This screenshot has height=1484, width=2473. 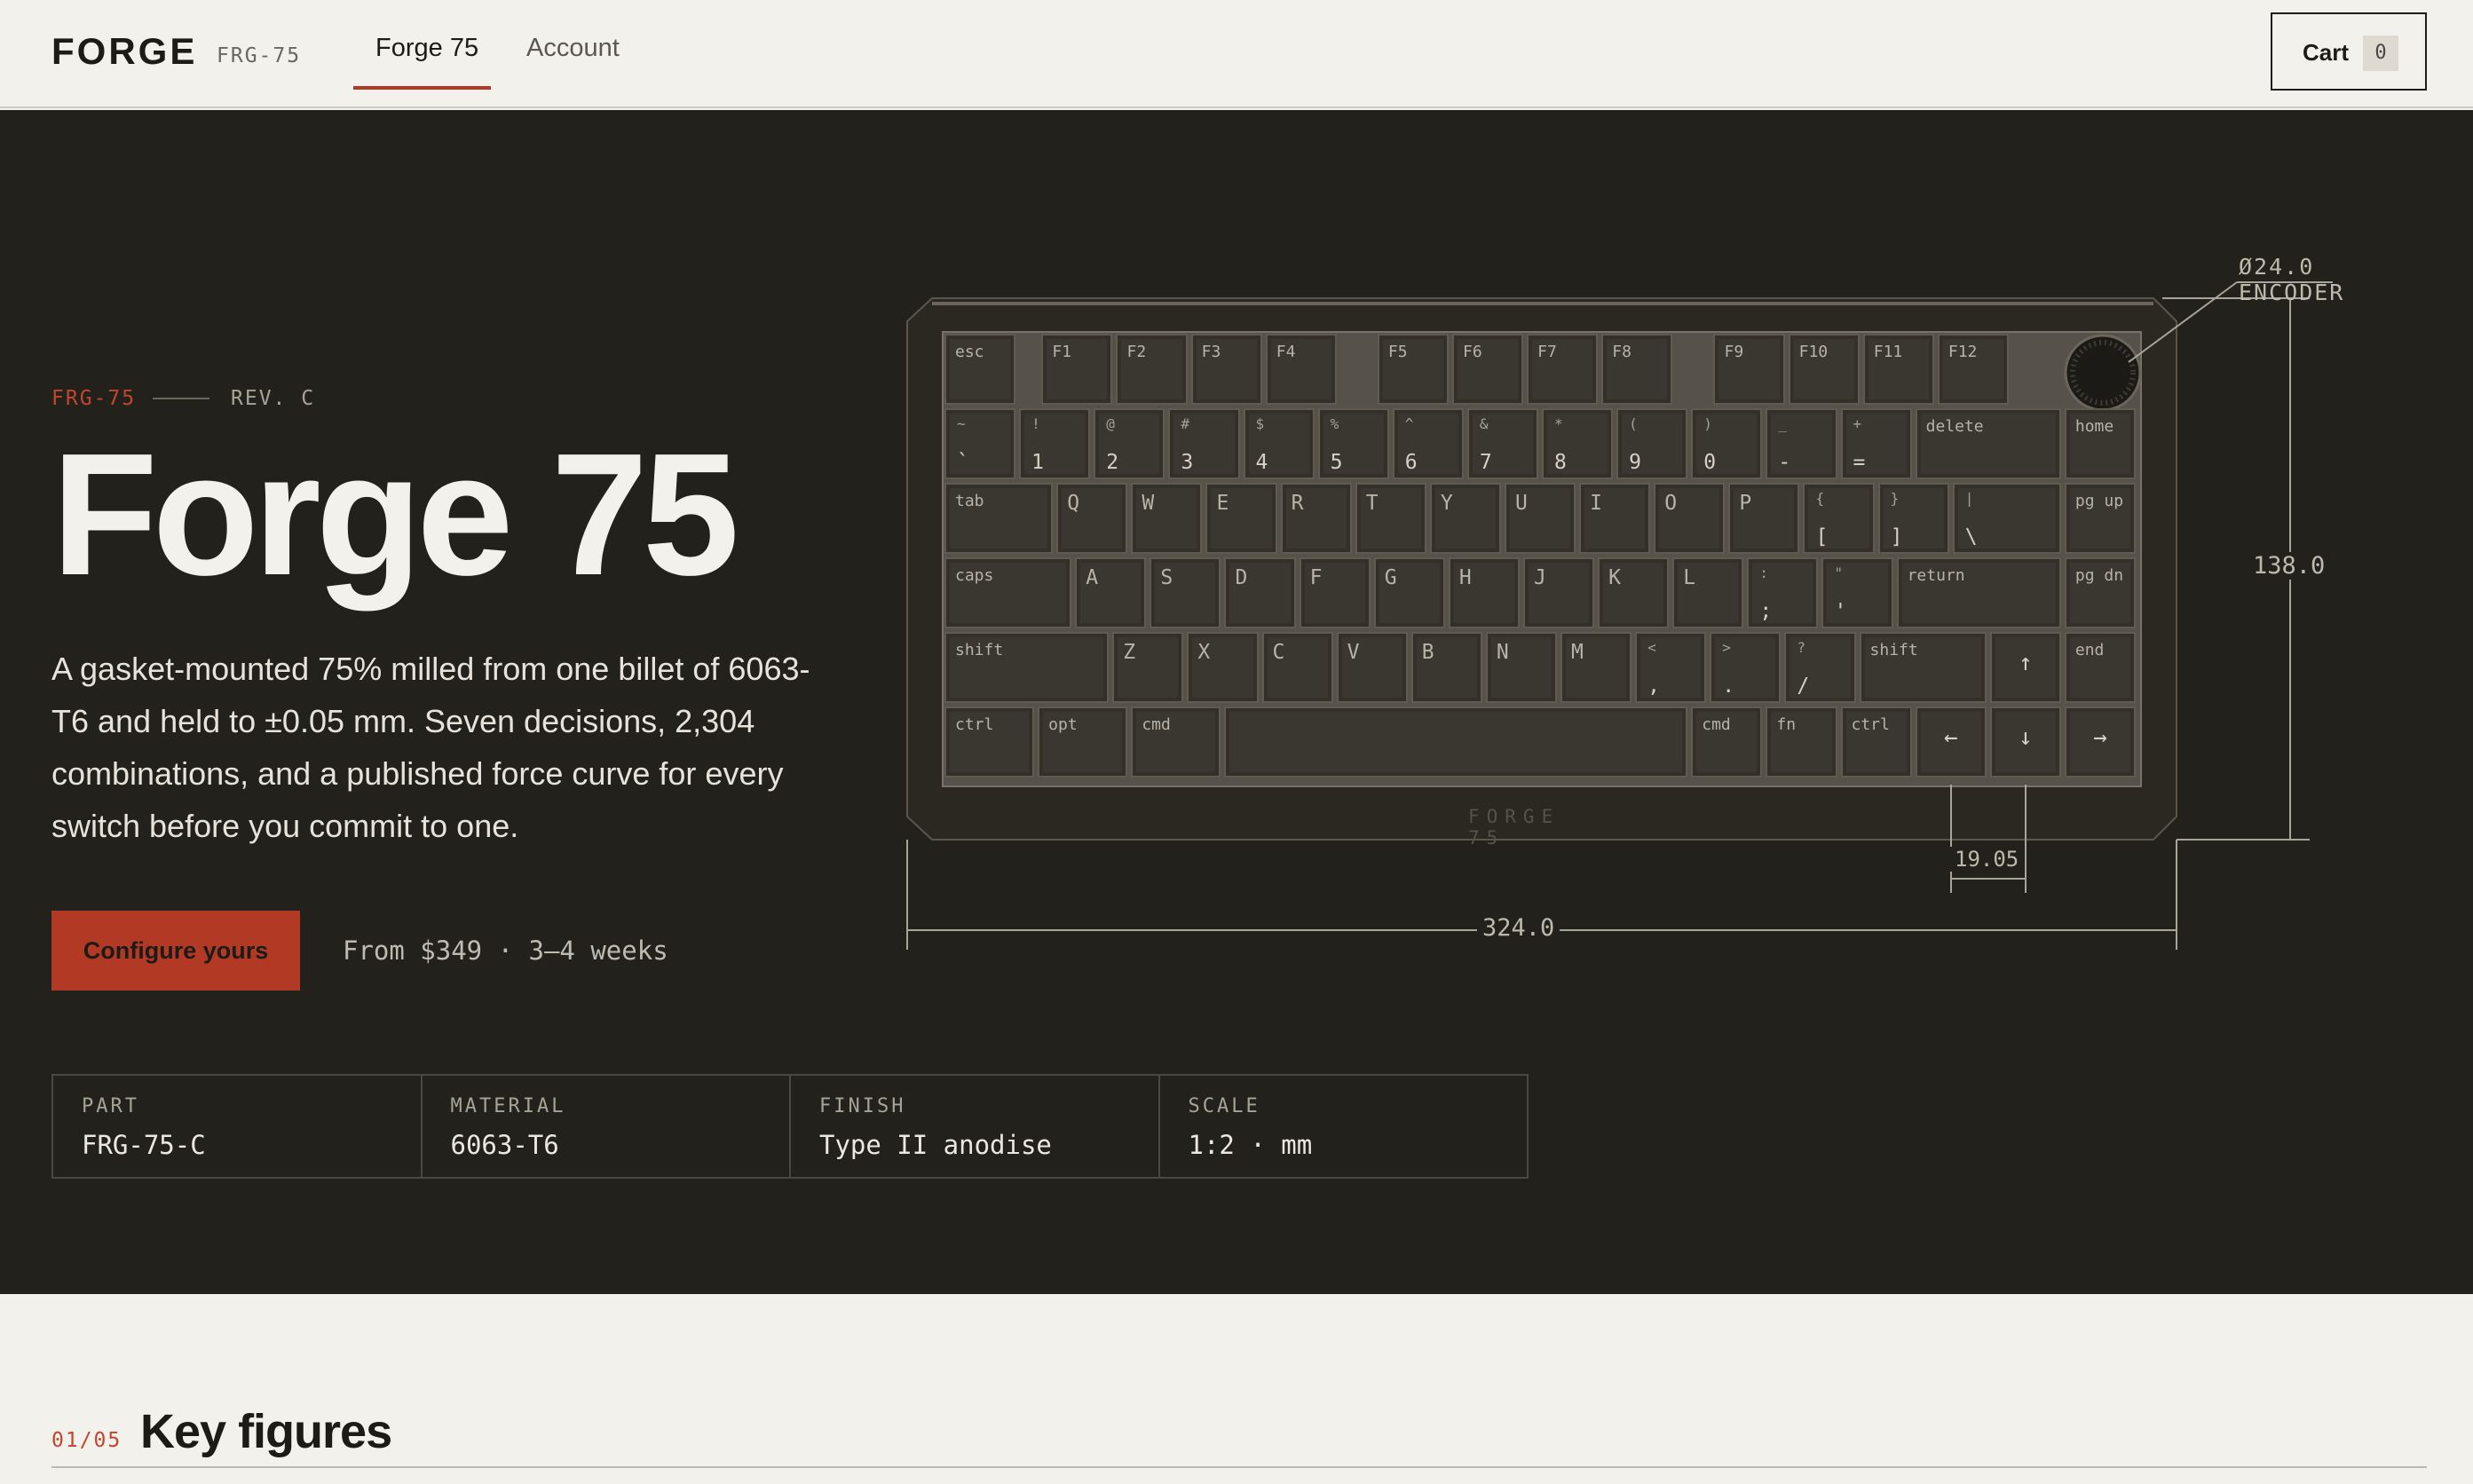 What do you see at coordinates (1540, 518) in the screenshot?
I see `key-u: U` at bounding box center [1540, 518].